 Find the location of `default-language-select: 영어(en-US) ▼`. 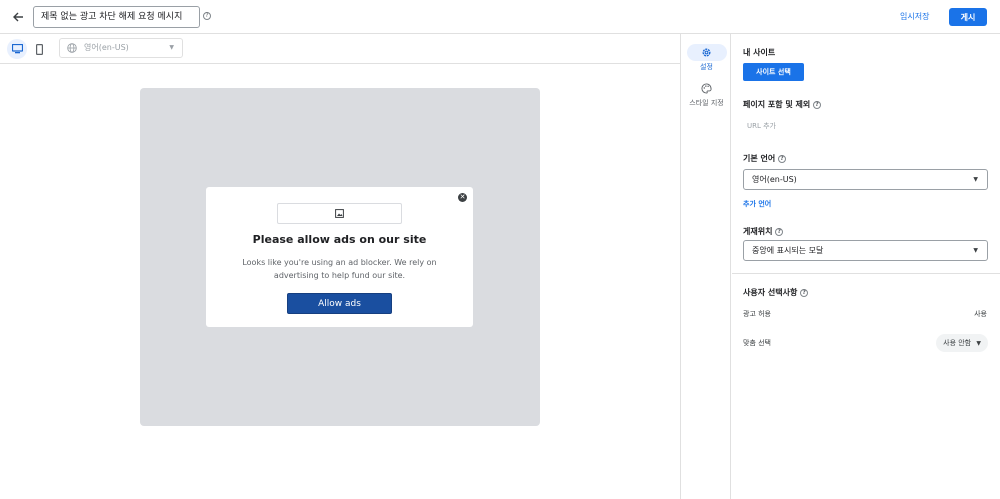

default-language-select: 영어(en-US) ▼ is located at coordinates (865, 179).